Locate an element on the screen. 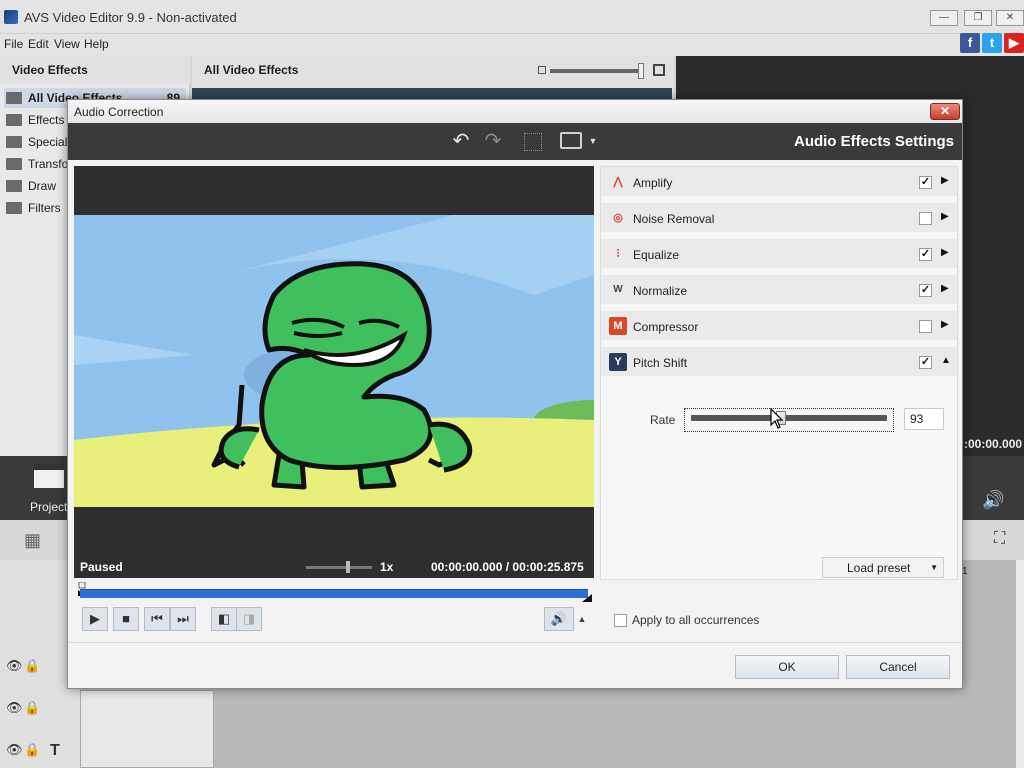 This screenshot has width=1024, height=768. timeline-scrubber is located at coordinates (334, 593).